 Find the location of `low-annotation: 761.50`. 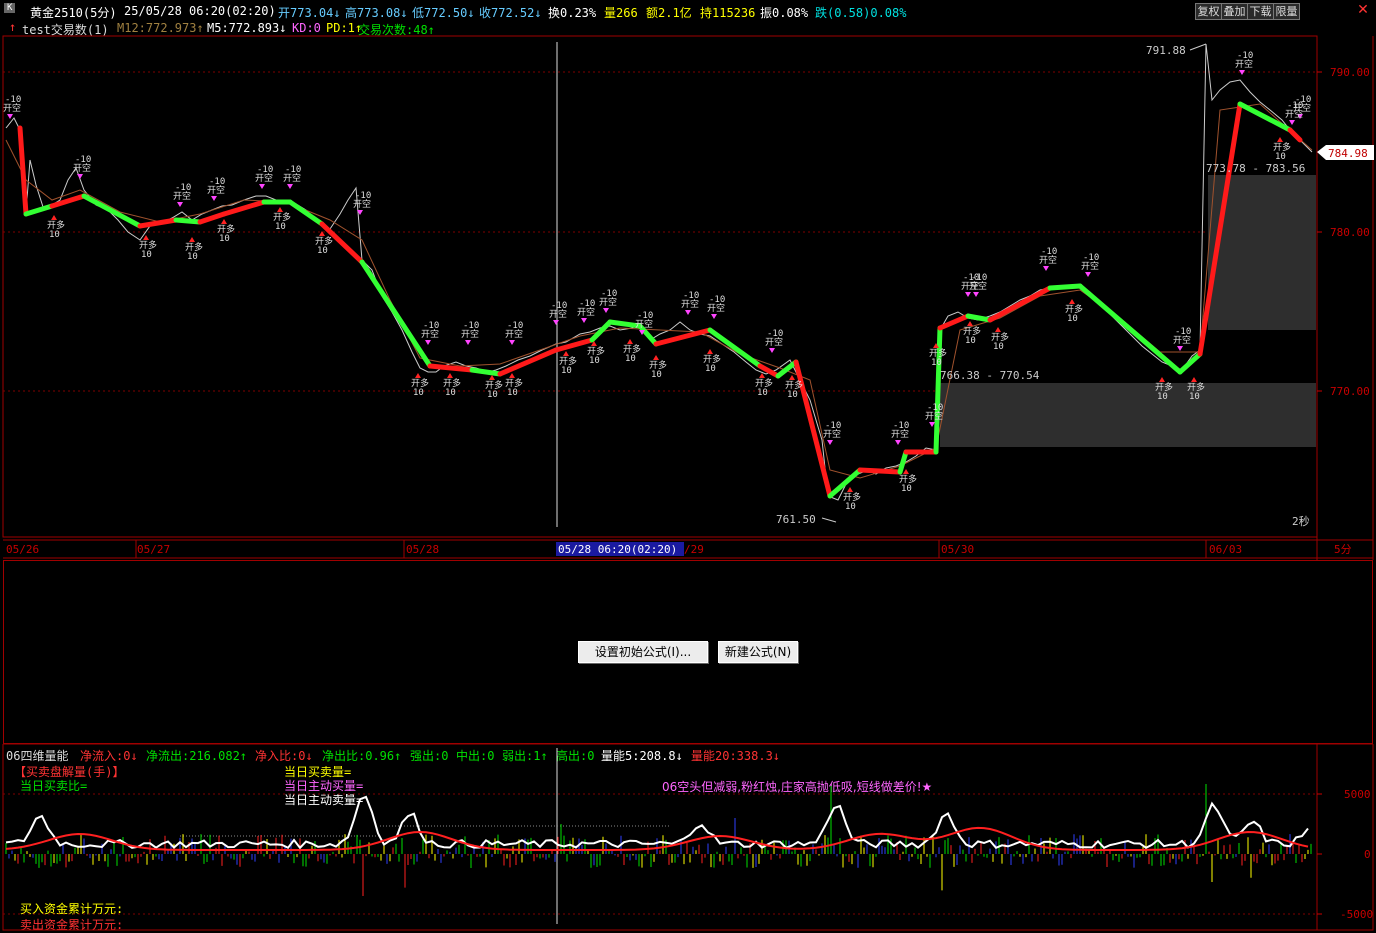

low-annotation: 761.50 is located at coordinates (796, 519).